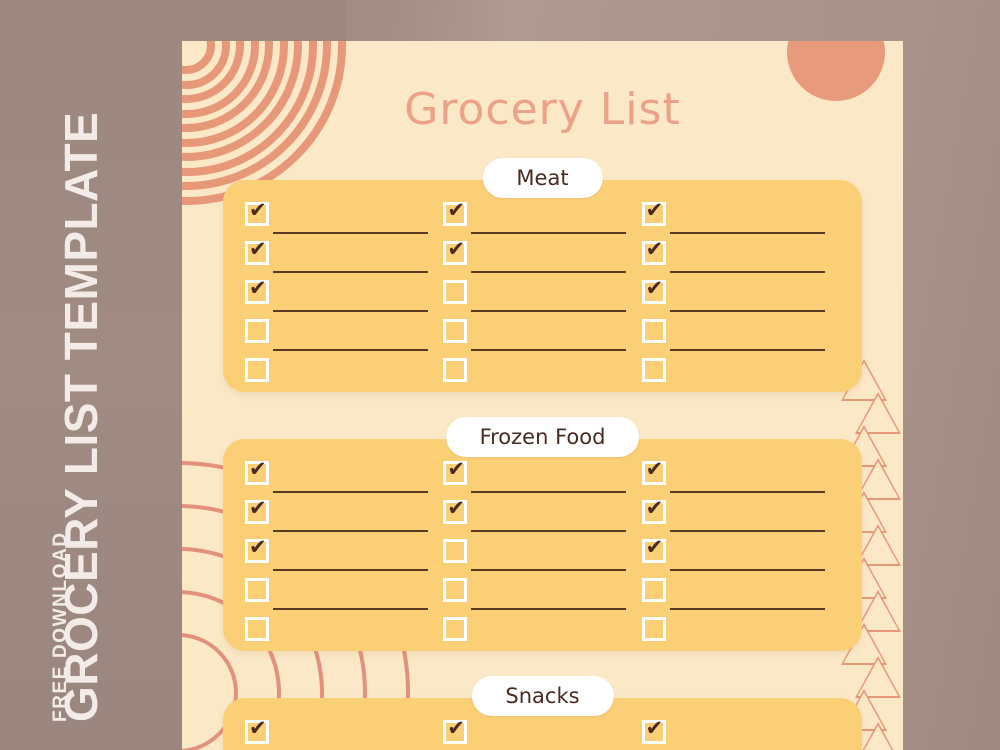 This screenshot has height=750, width=1000. Describe the element at coordinates (542, 437) in the screenshot. I see `section-label: Frozen Food` at that location.